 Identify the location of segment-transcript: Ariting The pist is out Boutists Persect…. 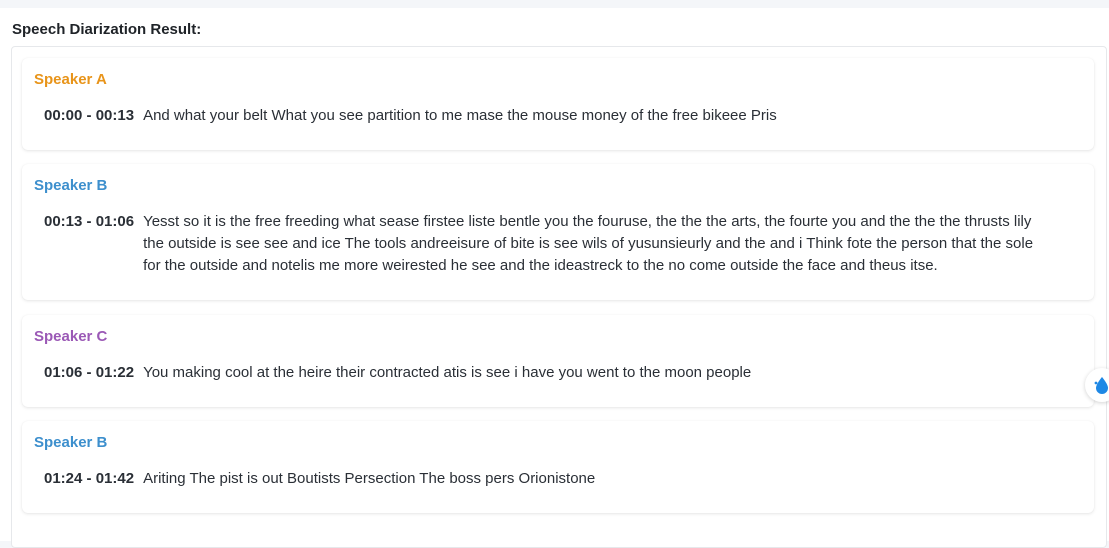
(369, 478).